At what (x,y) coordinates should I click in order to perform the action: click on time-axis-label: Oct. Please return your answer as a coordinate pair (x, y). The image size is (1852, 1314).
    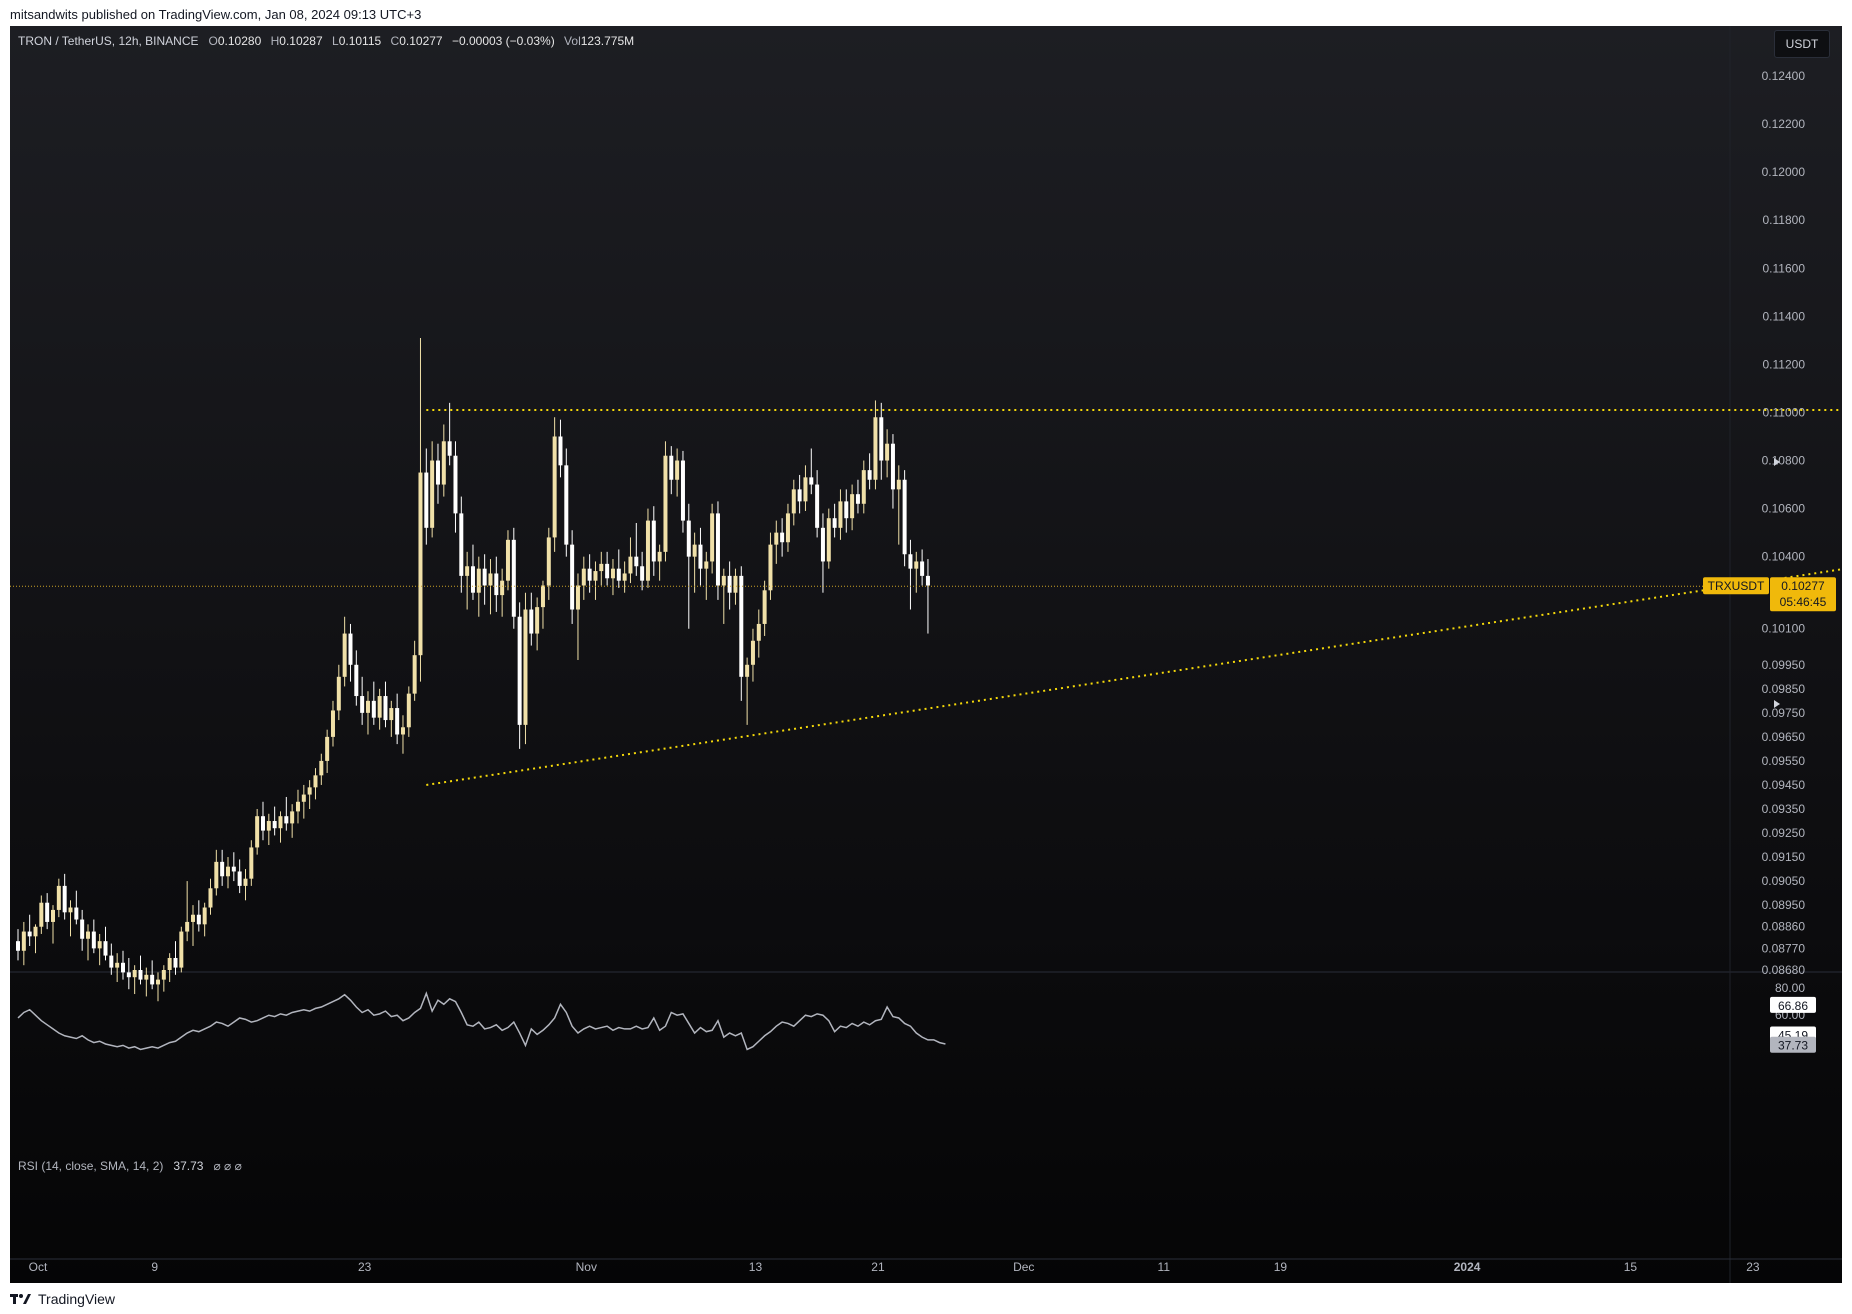
    Looking at the image, I should click on (38, 1267).